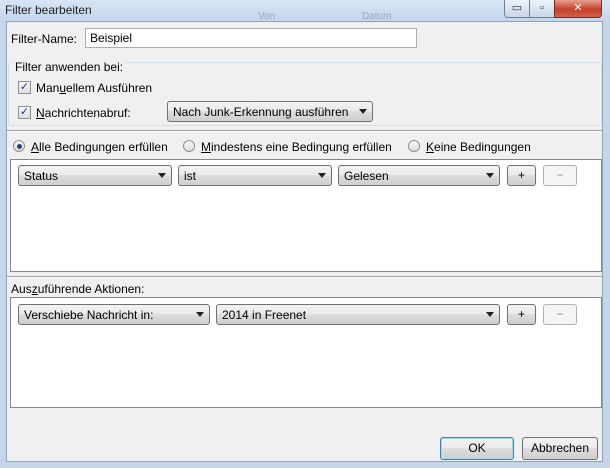 The width and height of the screenshot is (610, 468). I want to click on add-condition-button: +, so click(521, 175).